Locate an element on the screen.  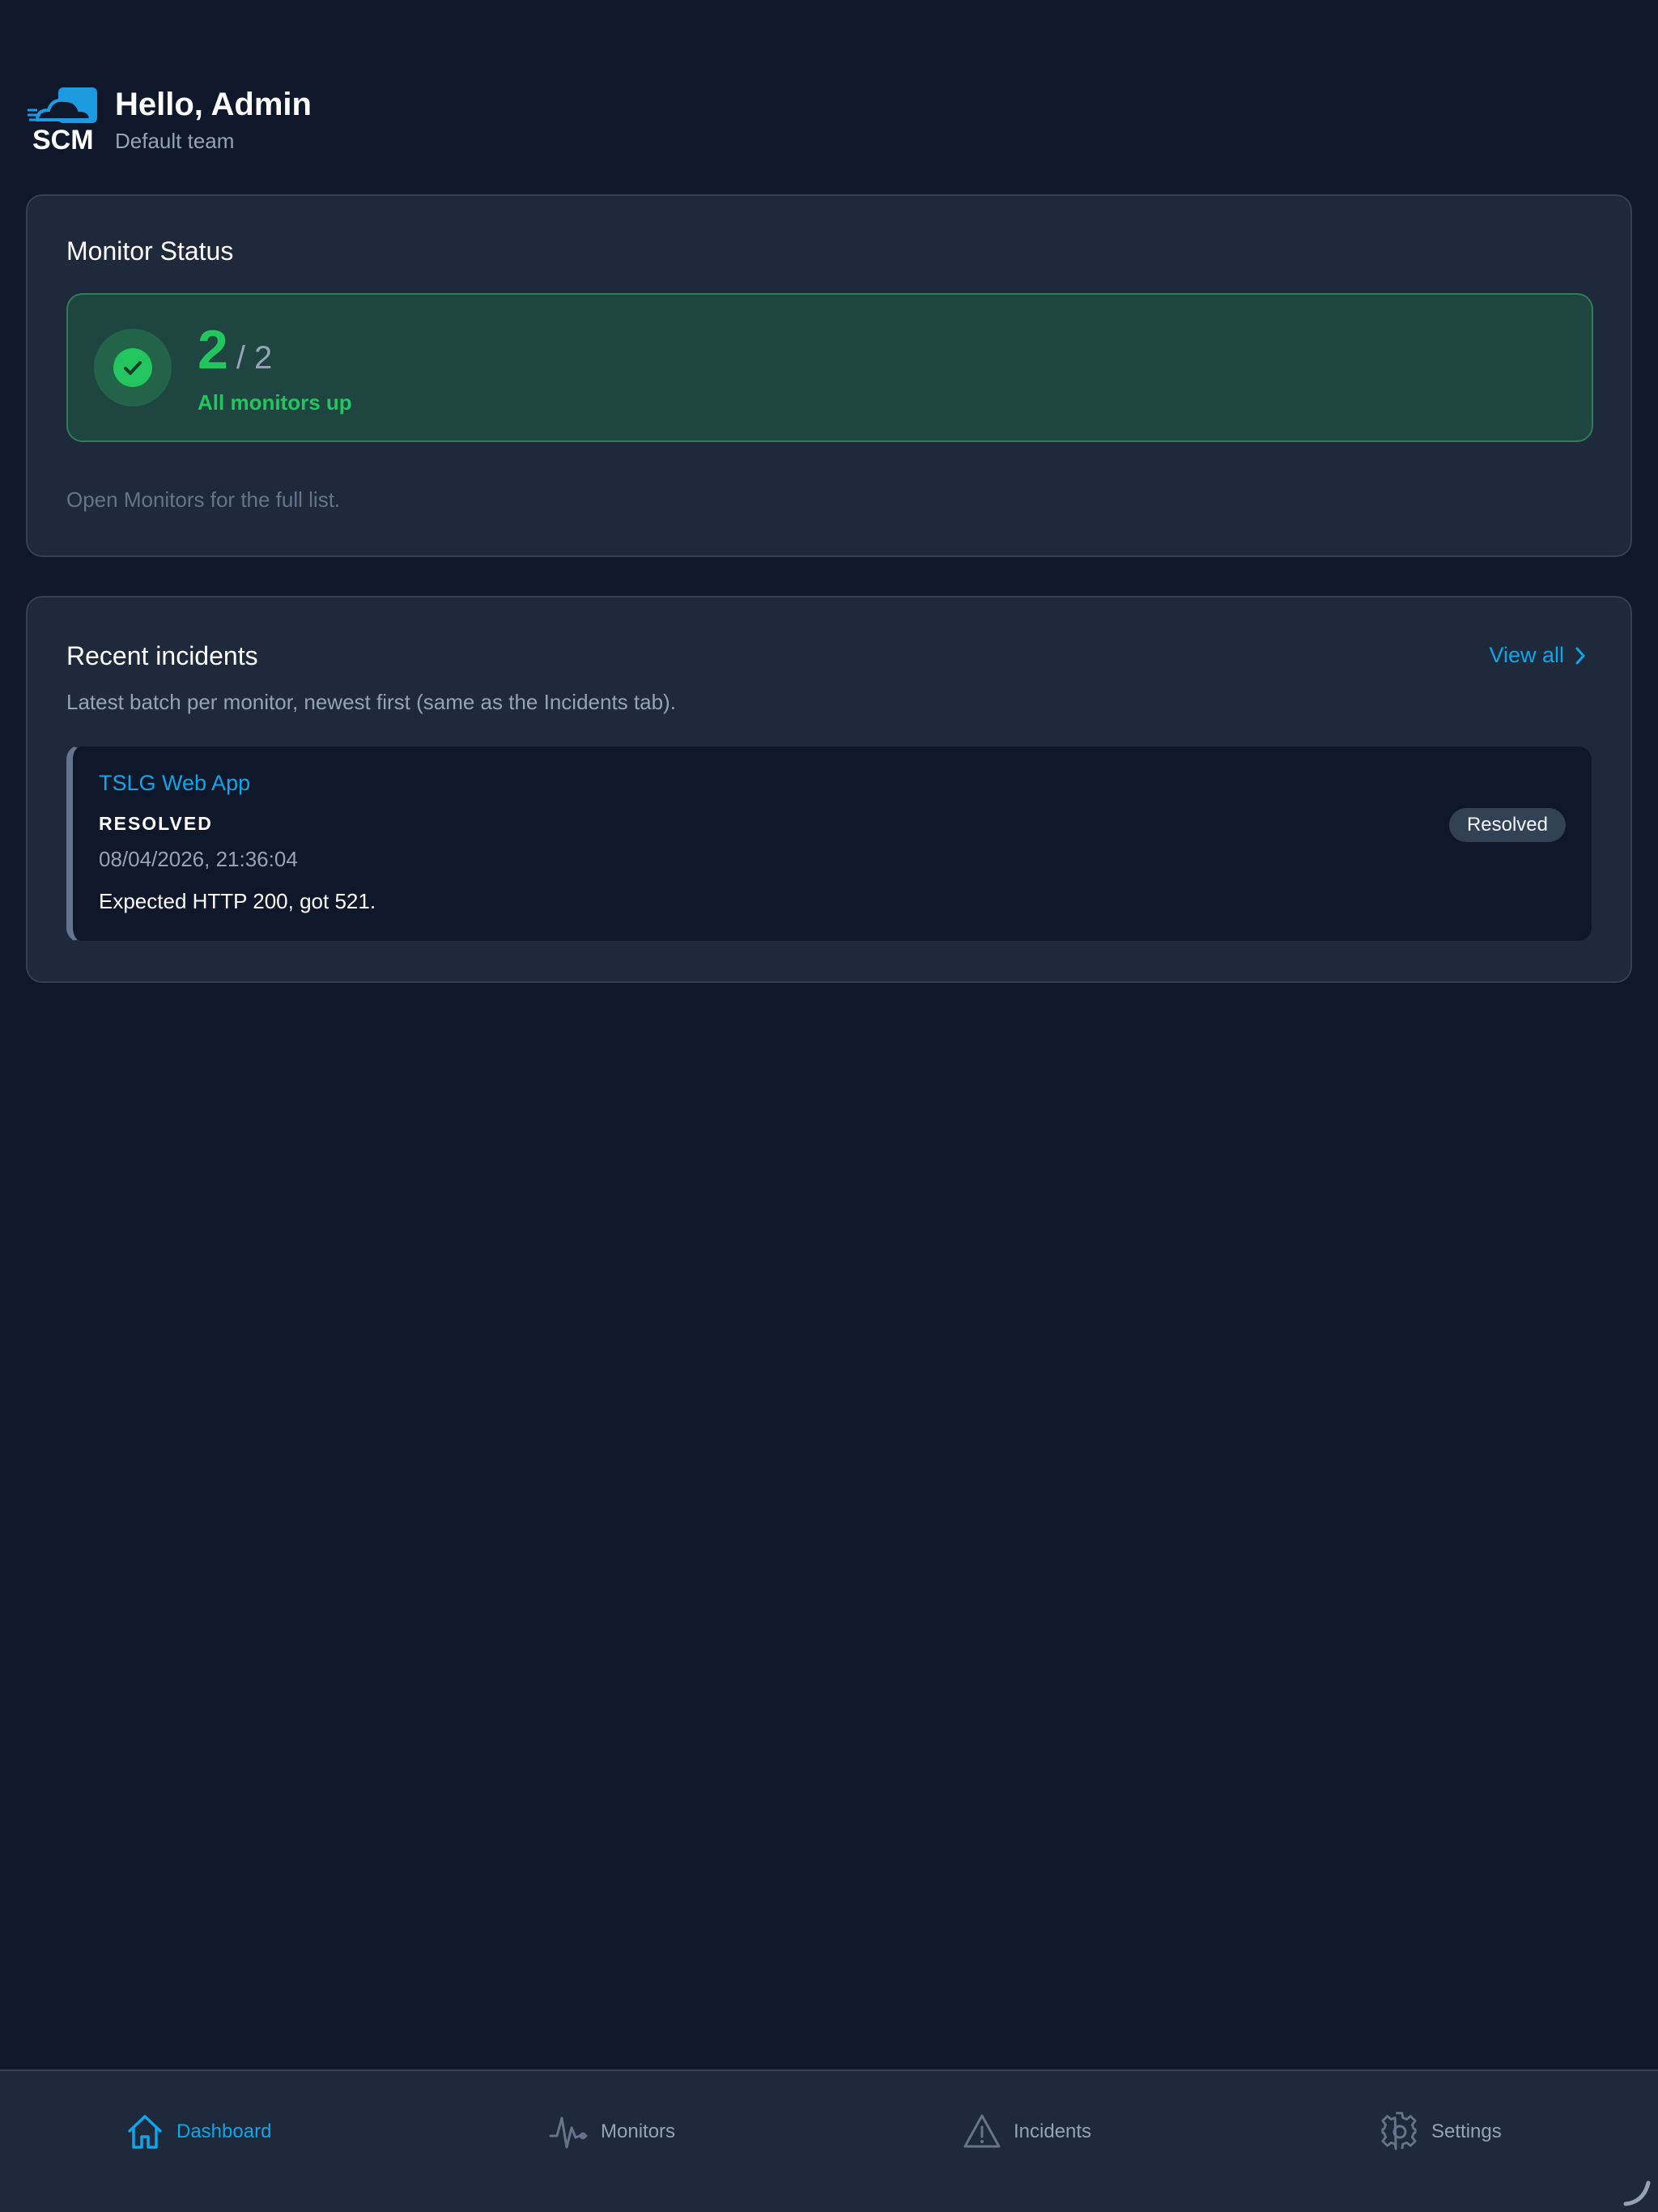
incident-state: RESOLVED is located at coordinates (156, 824).